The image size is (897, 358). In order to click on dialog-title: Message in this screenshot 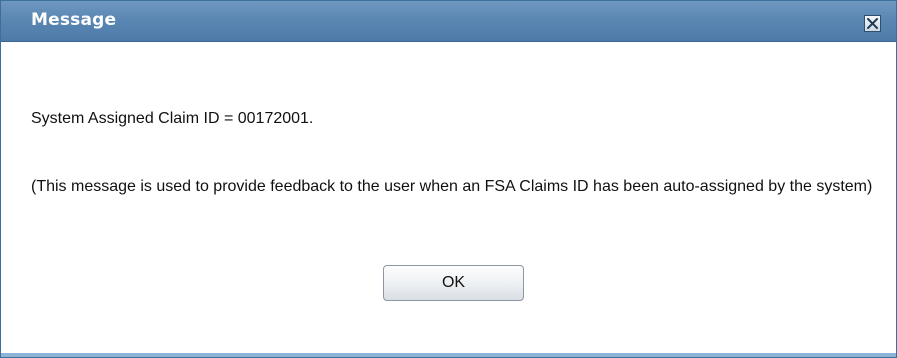, I will do `click(74, 20)`.